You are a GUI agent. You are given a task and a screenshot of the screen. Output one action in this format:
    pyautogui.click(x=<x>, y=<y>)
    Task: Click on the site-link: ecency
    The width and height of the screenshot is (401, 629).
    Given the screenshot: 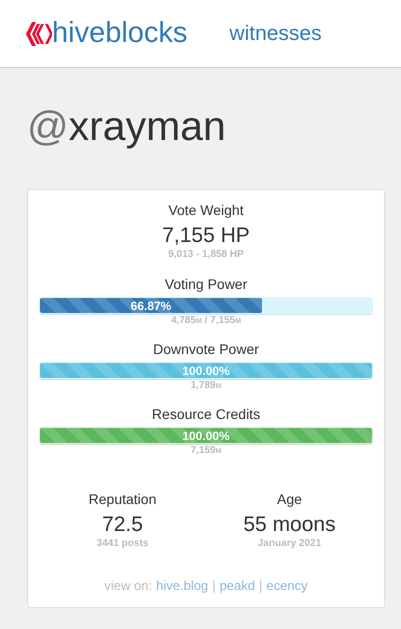 What is the action you would take?
    pyautogui.click(x=287, y=585)
    